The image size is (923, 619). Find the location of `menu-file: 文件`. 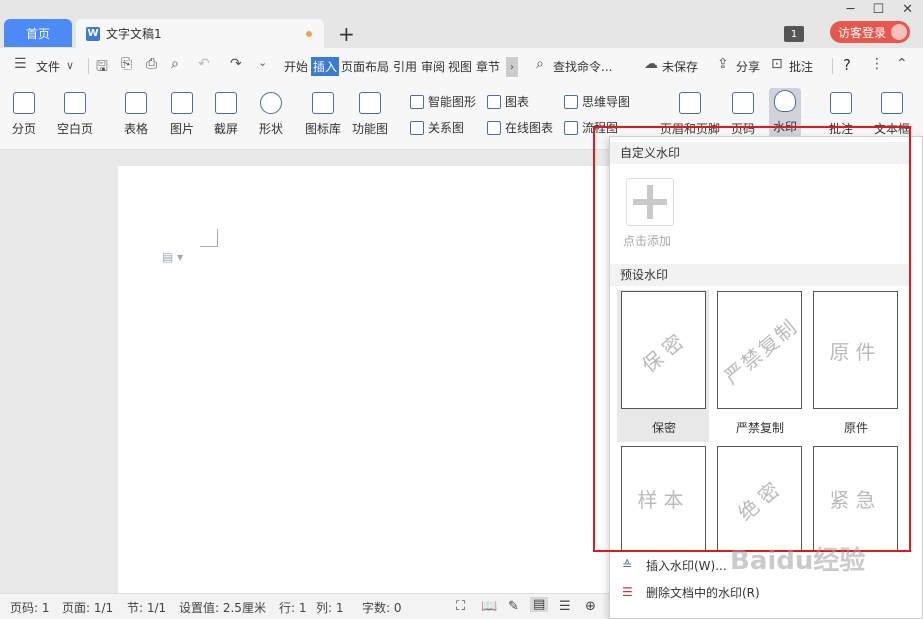

menu-file: 文件 is located at coordinates (48, 66).